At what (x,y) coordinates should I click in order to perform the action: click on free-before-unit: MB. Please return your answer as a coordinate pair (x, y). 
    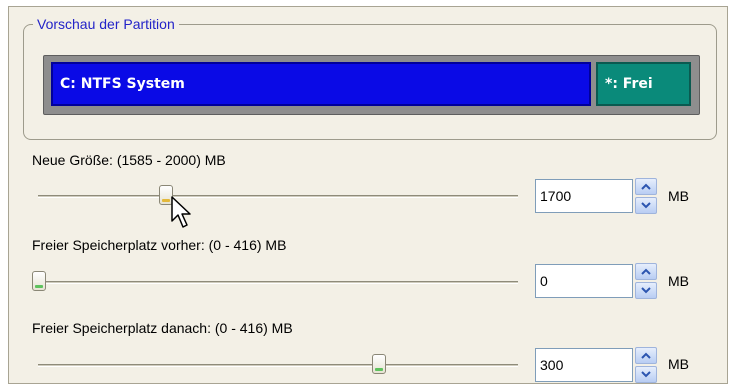
    Looking at the image, I should click on (678, 281).